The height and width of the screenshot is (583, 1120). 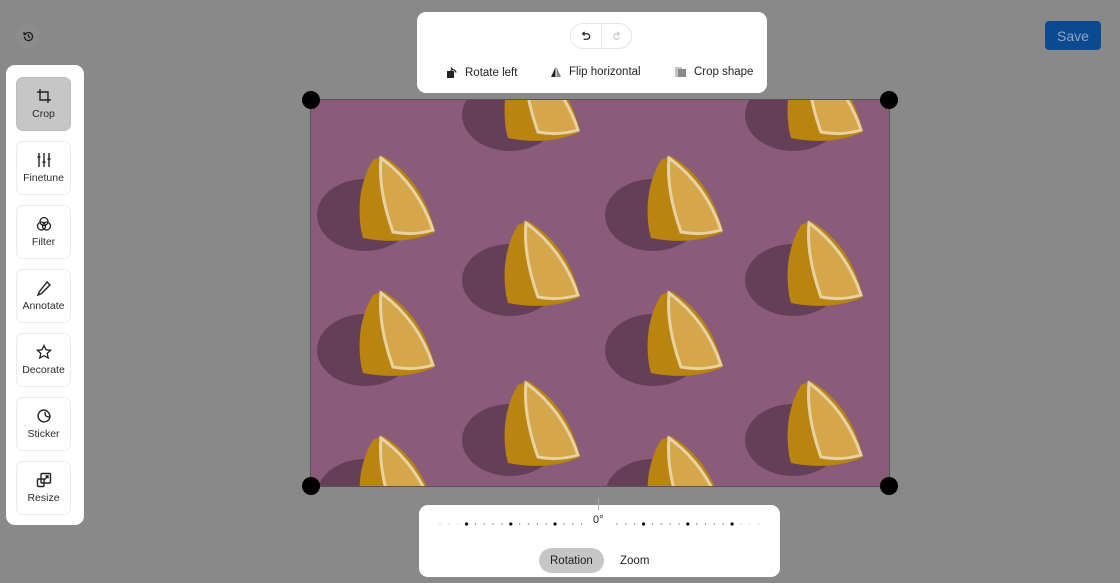 I want to click on sidebar-item-annotate: Annotate, so click(x=43, y=296).